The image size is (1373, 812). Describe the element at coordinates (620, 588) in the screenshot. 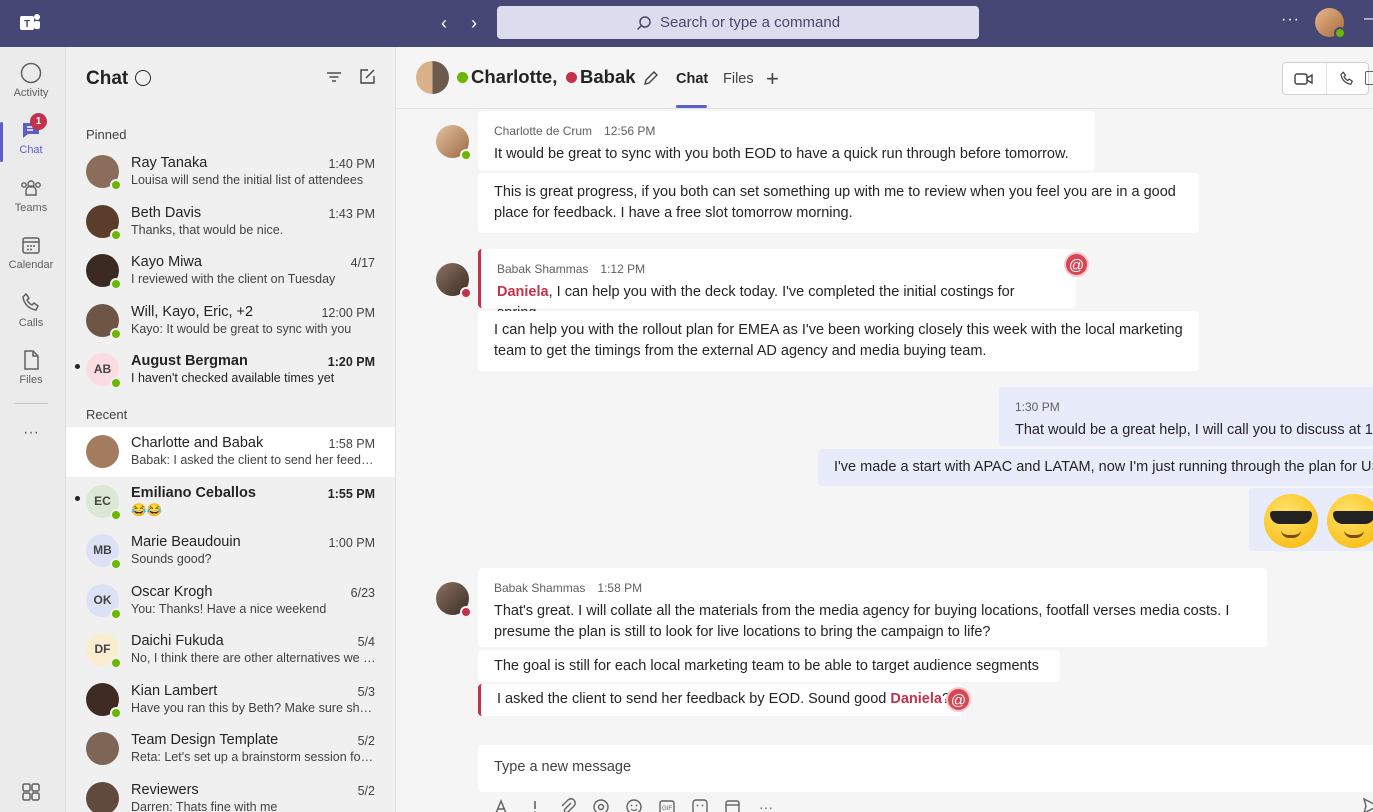

I see `message-time: 1:58 PM` at that location.